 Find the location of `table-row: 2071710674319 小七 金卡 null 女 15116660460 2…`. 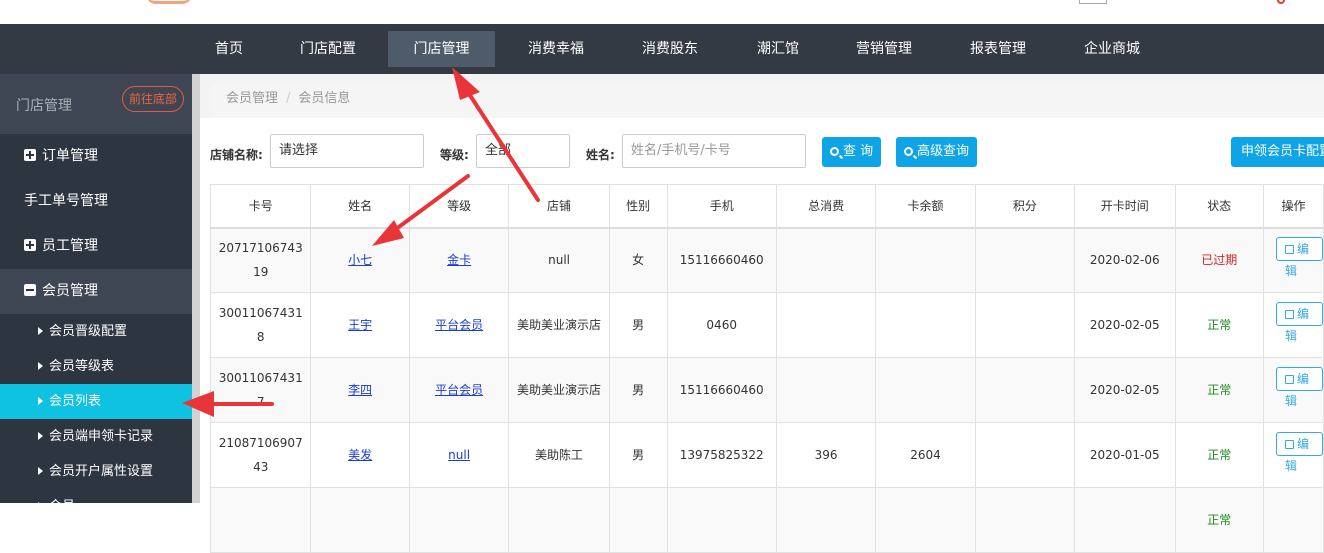

table-row: 2071710674319 小七 金卡 null 女 15116660460 2… is located at coordinates (766, 260).